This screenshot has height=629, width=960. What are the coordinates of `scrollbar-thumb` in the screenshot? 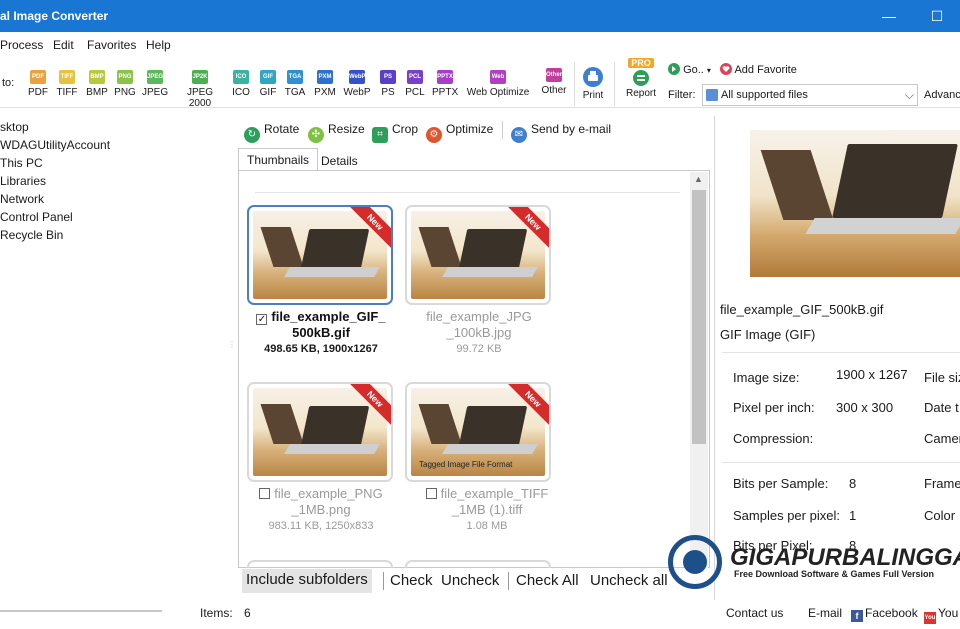 It's located at (699, 317).